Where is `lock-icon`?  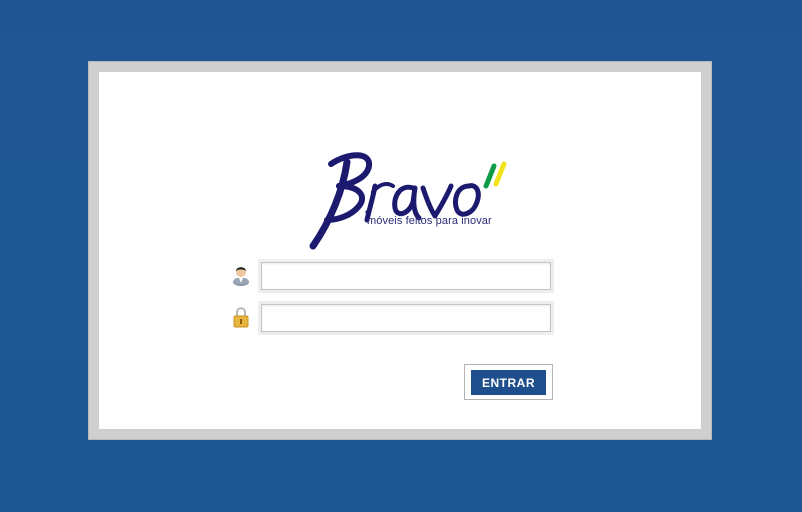
lock-icon is located at coordinates (241, 317).